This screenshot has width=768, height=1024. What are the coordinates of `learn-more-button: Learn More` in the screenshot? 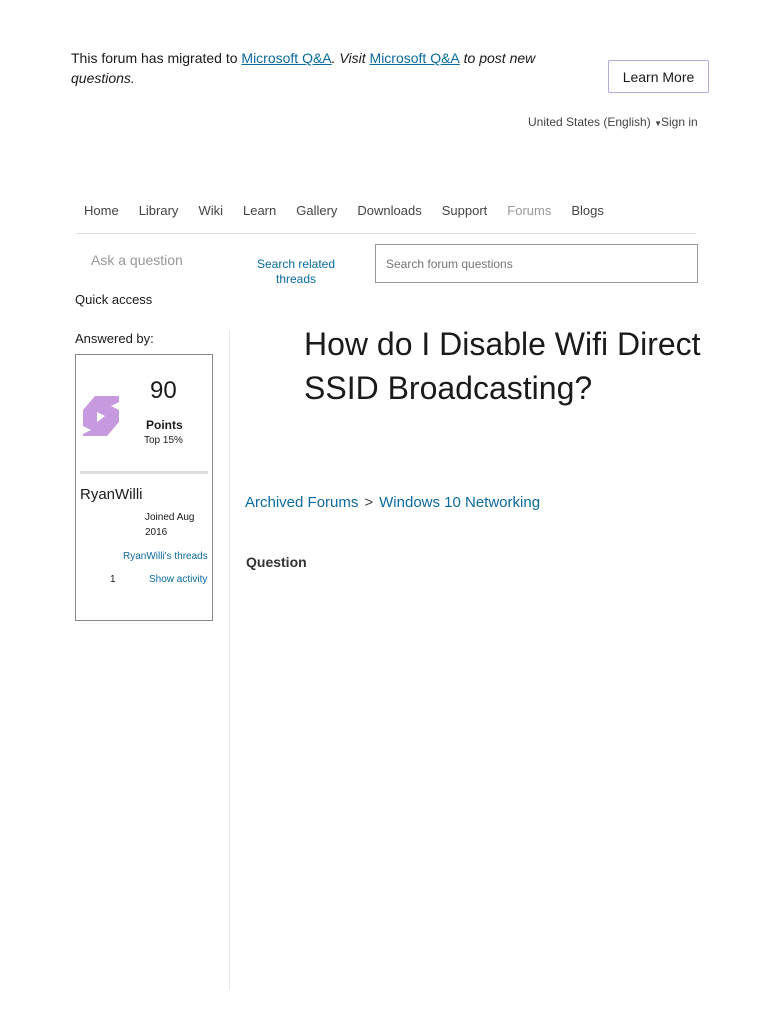 It's located at (658, 76).